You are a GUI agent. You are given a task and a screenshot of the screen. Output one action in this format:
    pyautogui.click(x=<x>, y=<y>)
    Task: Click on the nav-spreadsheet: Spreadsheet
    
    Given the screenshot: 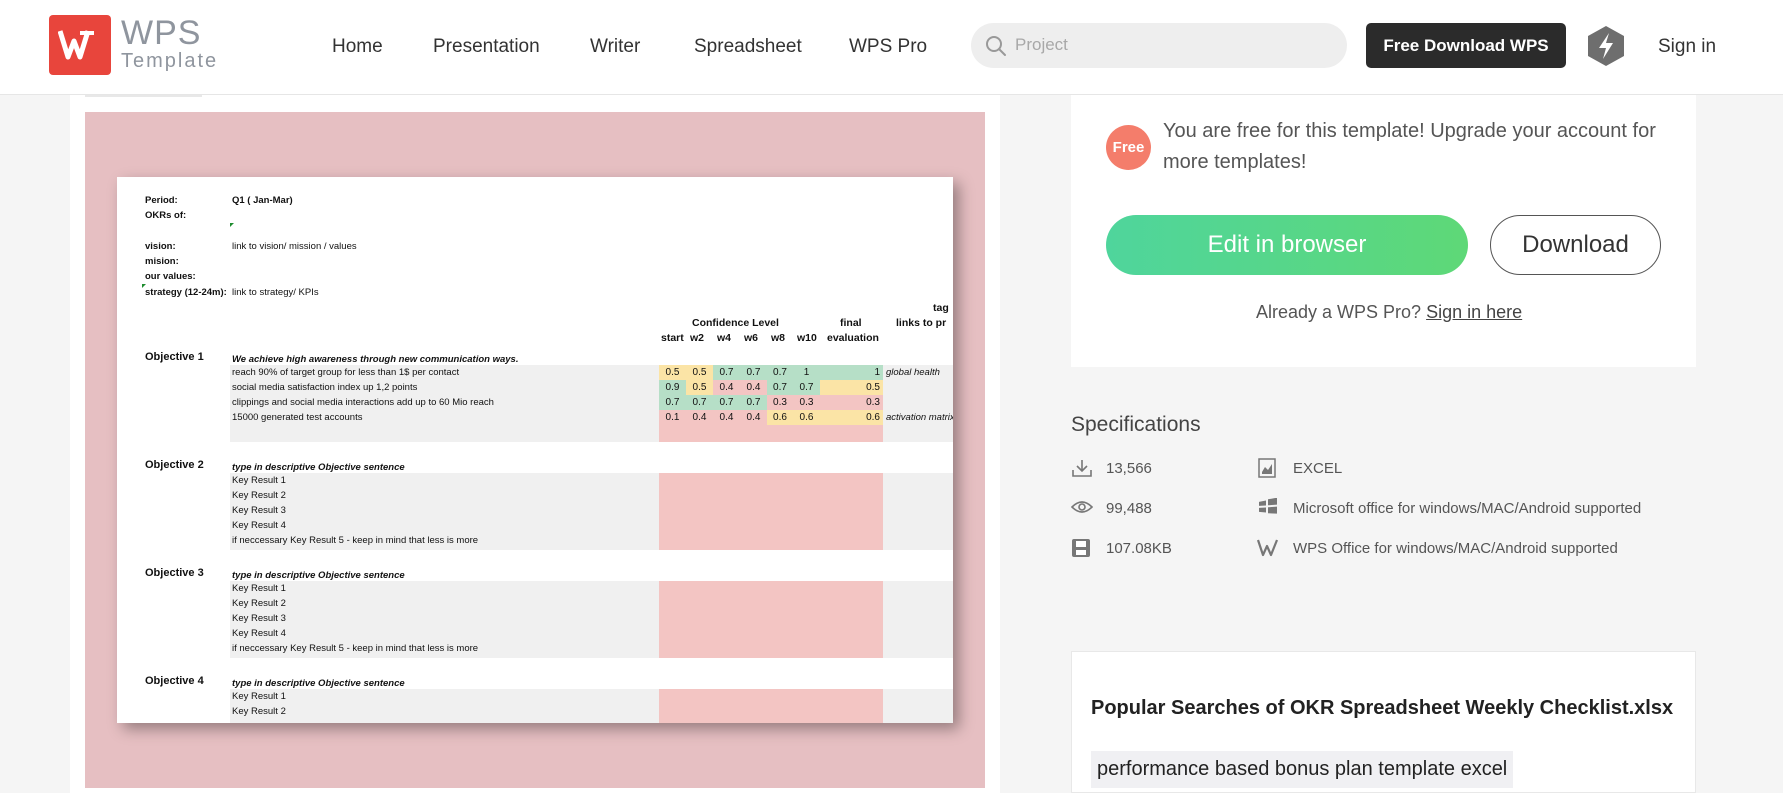 What is the action you would take?
    pyautogui.click(x=748, y=47)
    